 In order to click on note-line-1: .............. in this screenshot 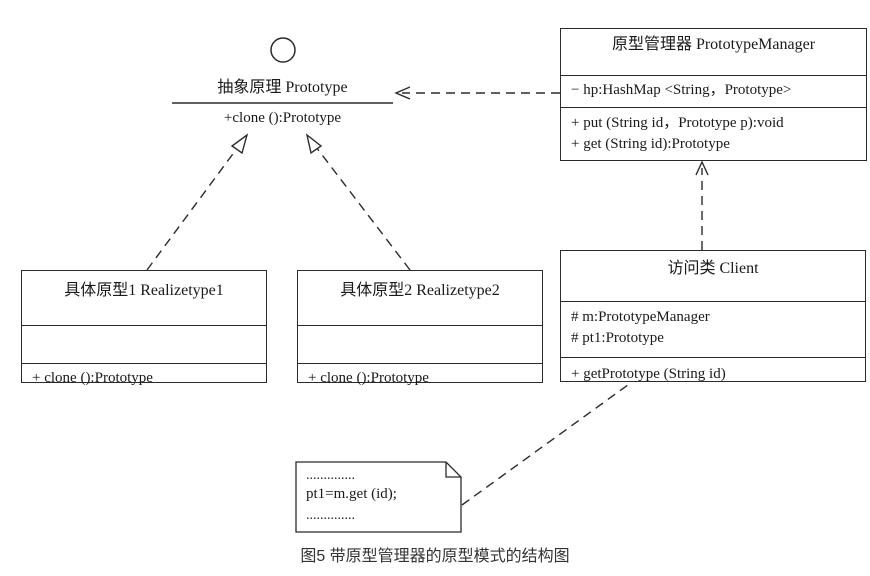, I will do `click(330, 475)`.